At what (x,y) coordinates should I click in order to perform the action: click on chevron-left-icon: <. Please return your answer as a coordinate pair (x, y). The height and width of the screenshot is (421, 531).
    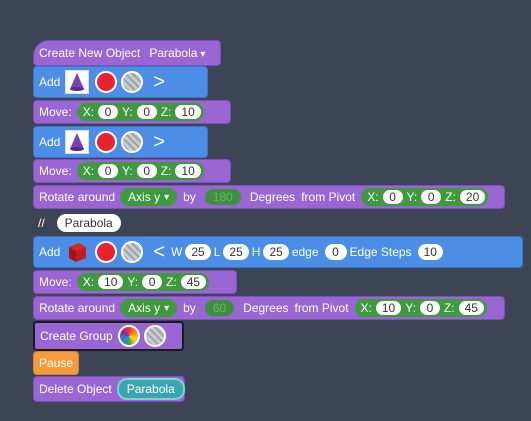
    Looking at the image, I should click on (159, 252).